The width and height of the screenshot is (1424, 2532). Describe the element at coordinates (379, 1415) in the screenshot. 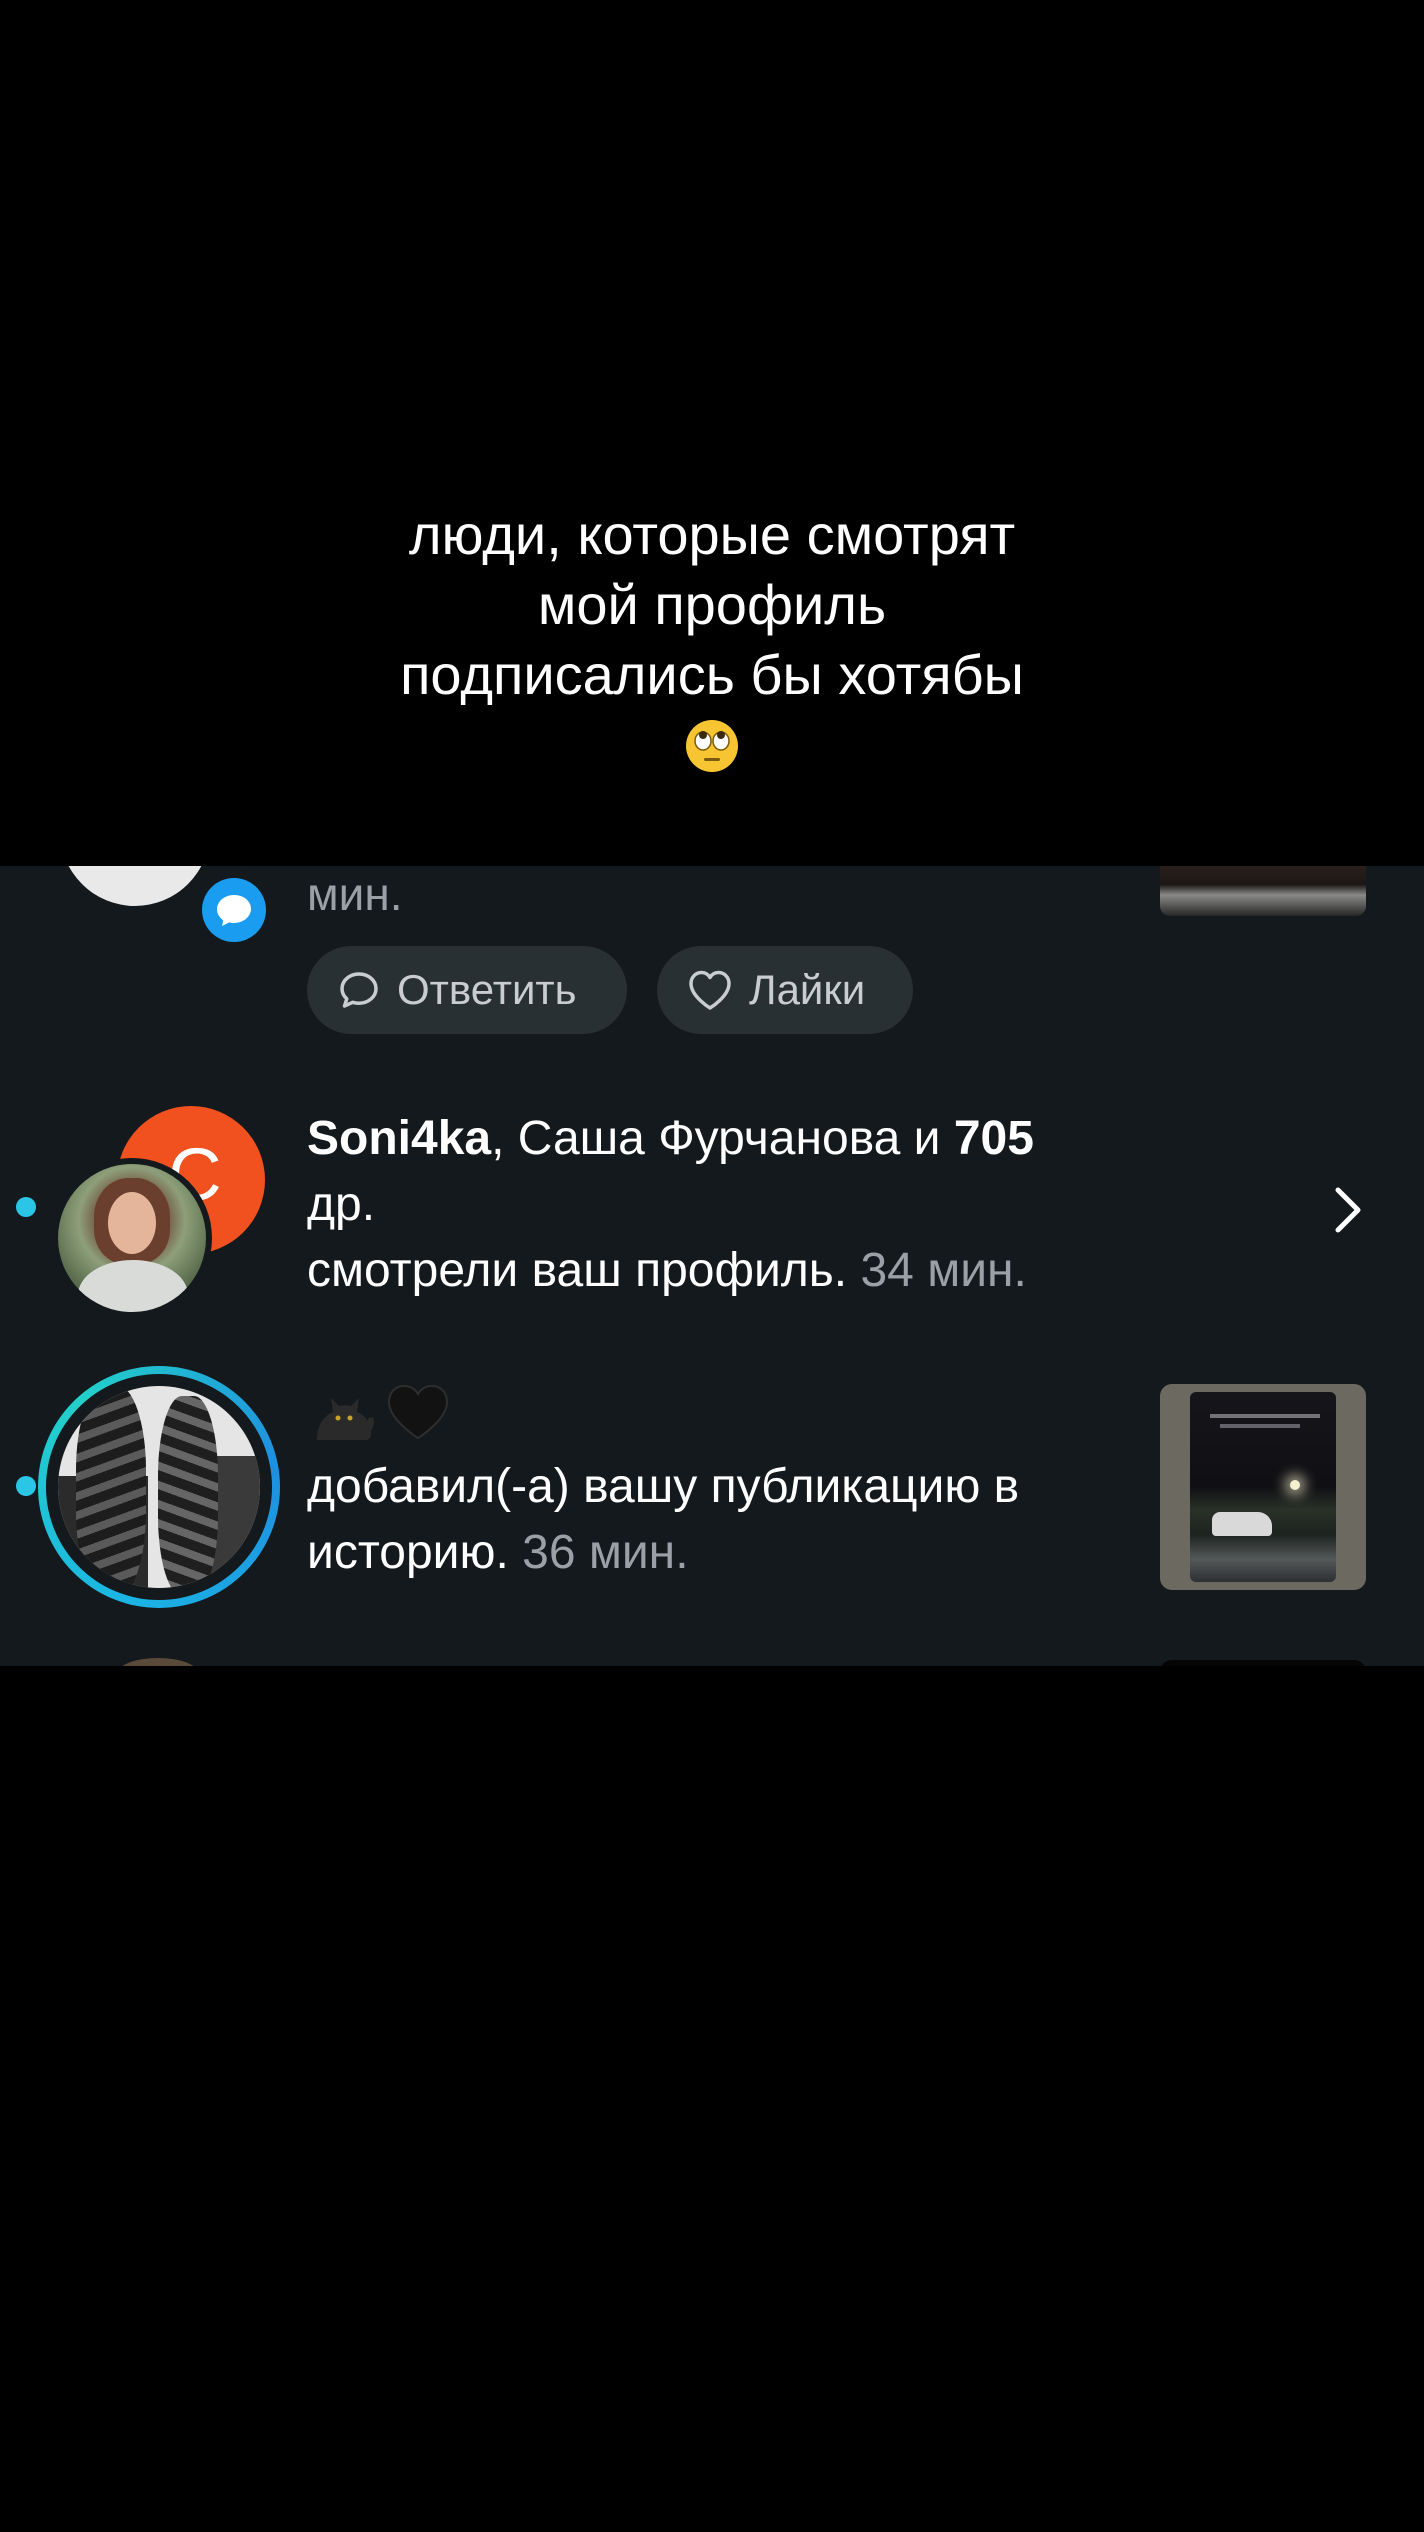

I see `username-emoji` at that location.